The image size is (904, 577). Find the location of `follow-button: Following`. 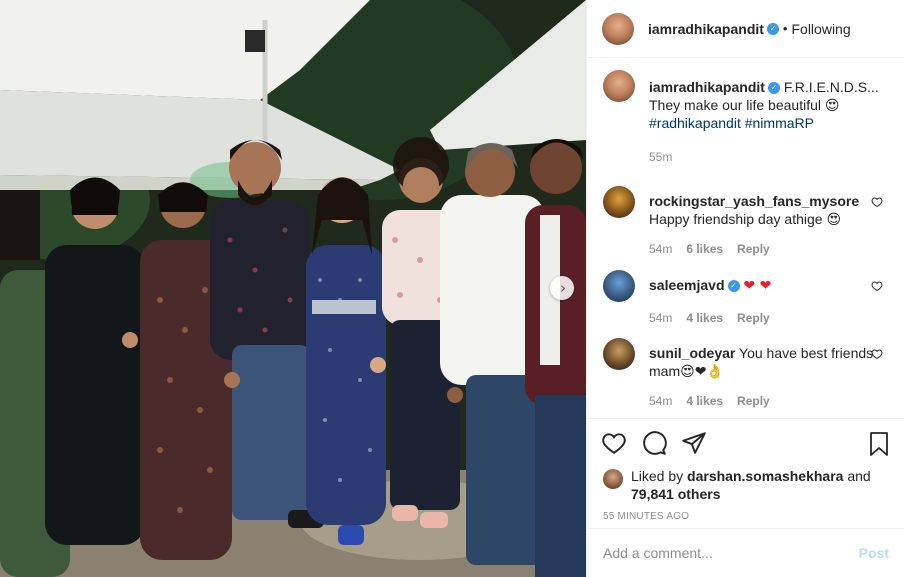

follow-button: Following is located at coordinates (820, 29).